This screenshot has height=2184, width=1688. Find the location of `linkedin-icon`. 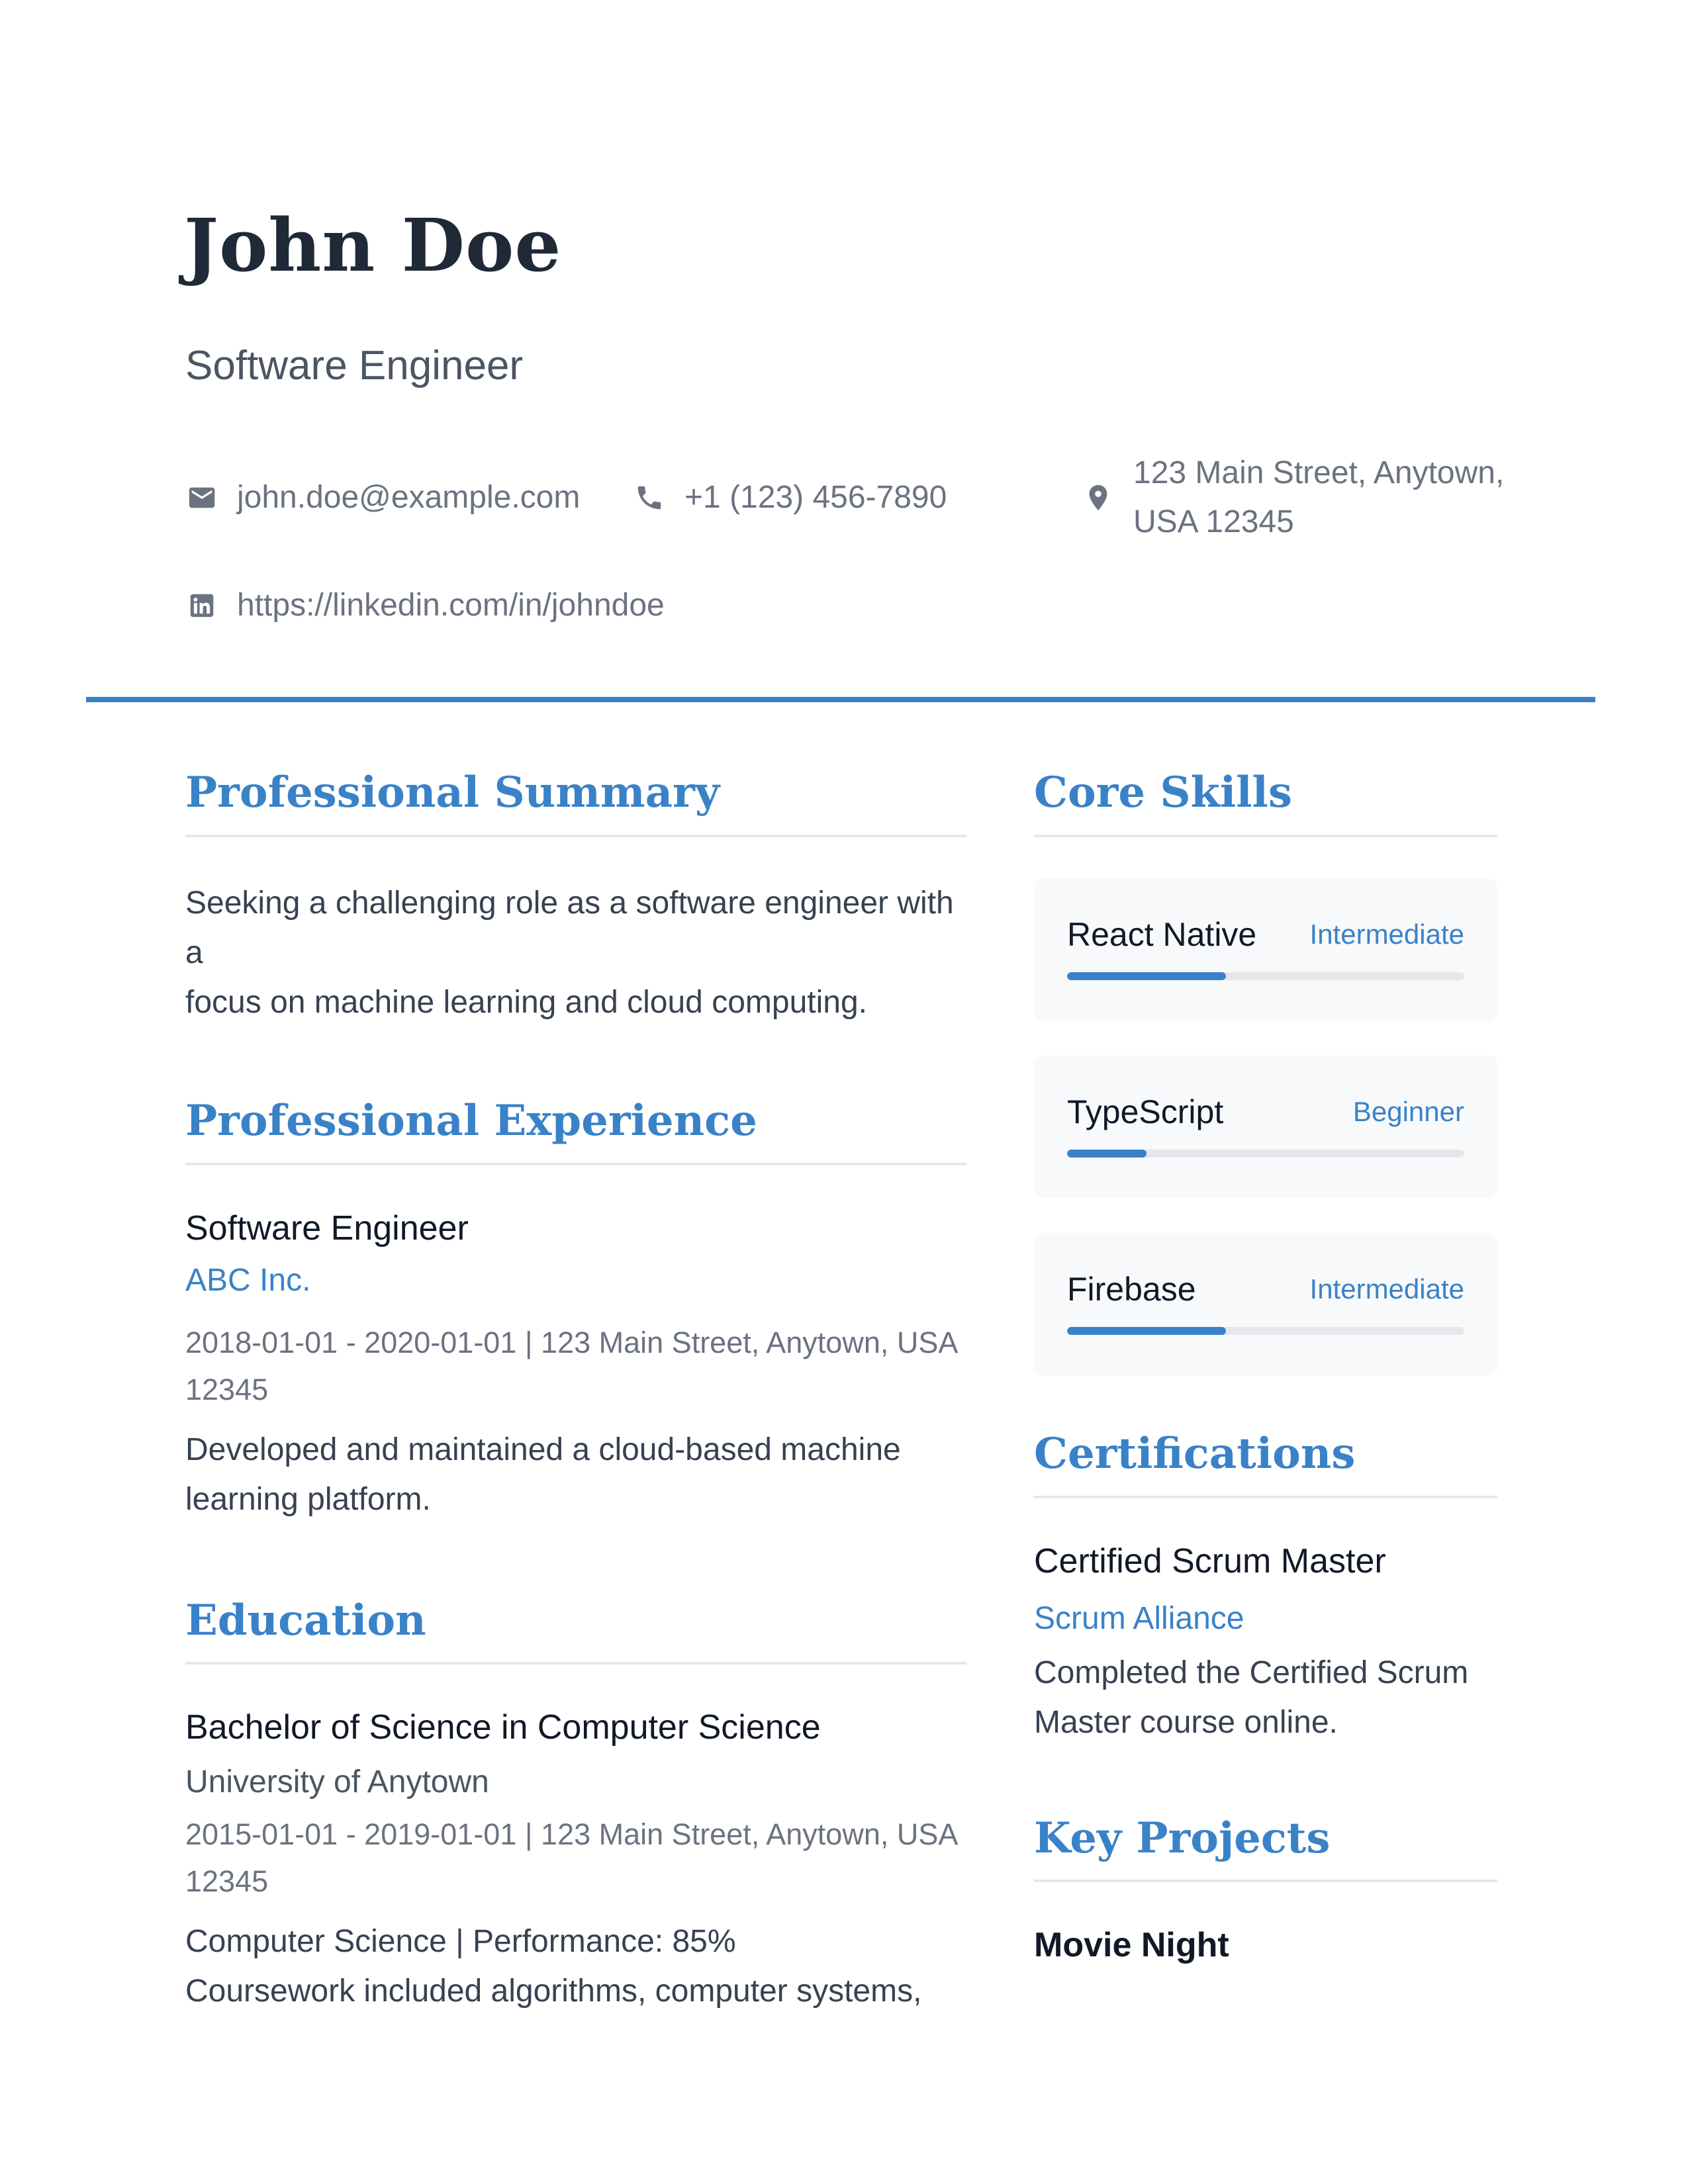

linkedin-icon is located at coordinates (202, 605).